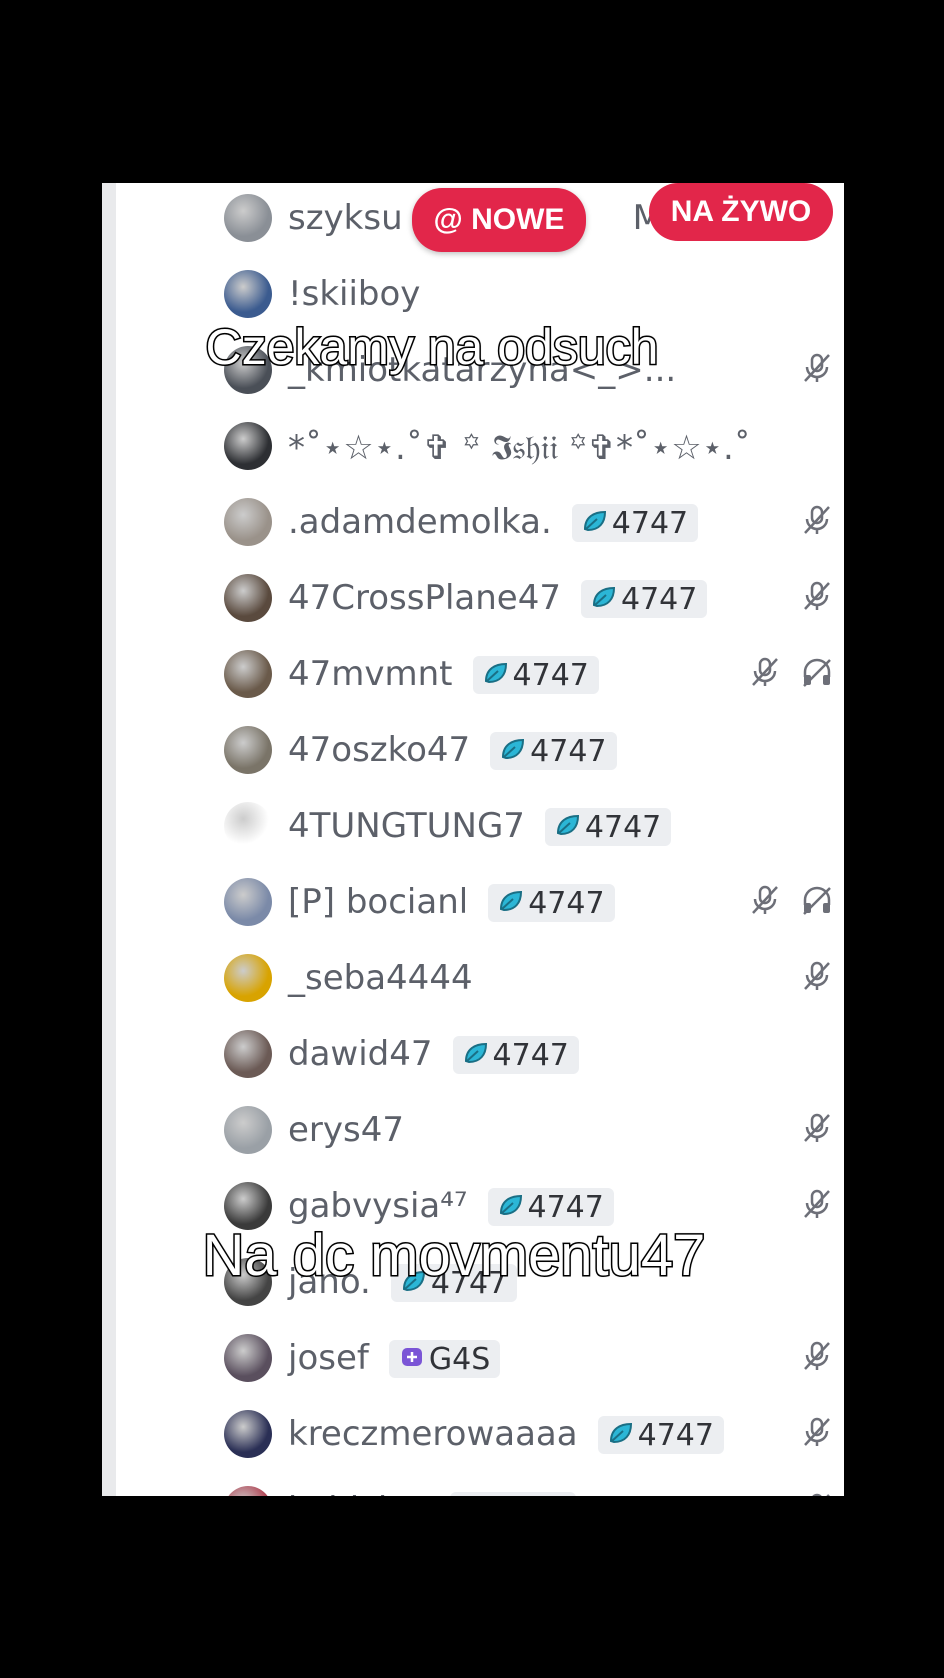 The height and width of the screenshot is (1678, 944). Describe the element at coordinates (473, 1130) in the screenshot. I see `member-row: erys47` at that location.